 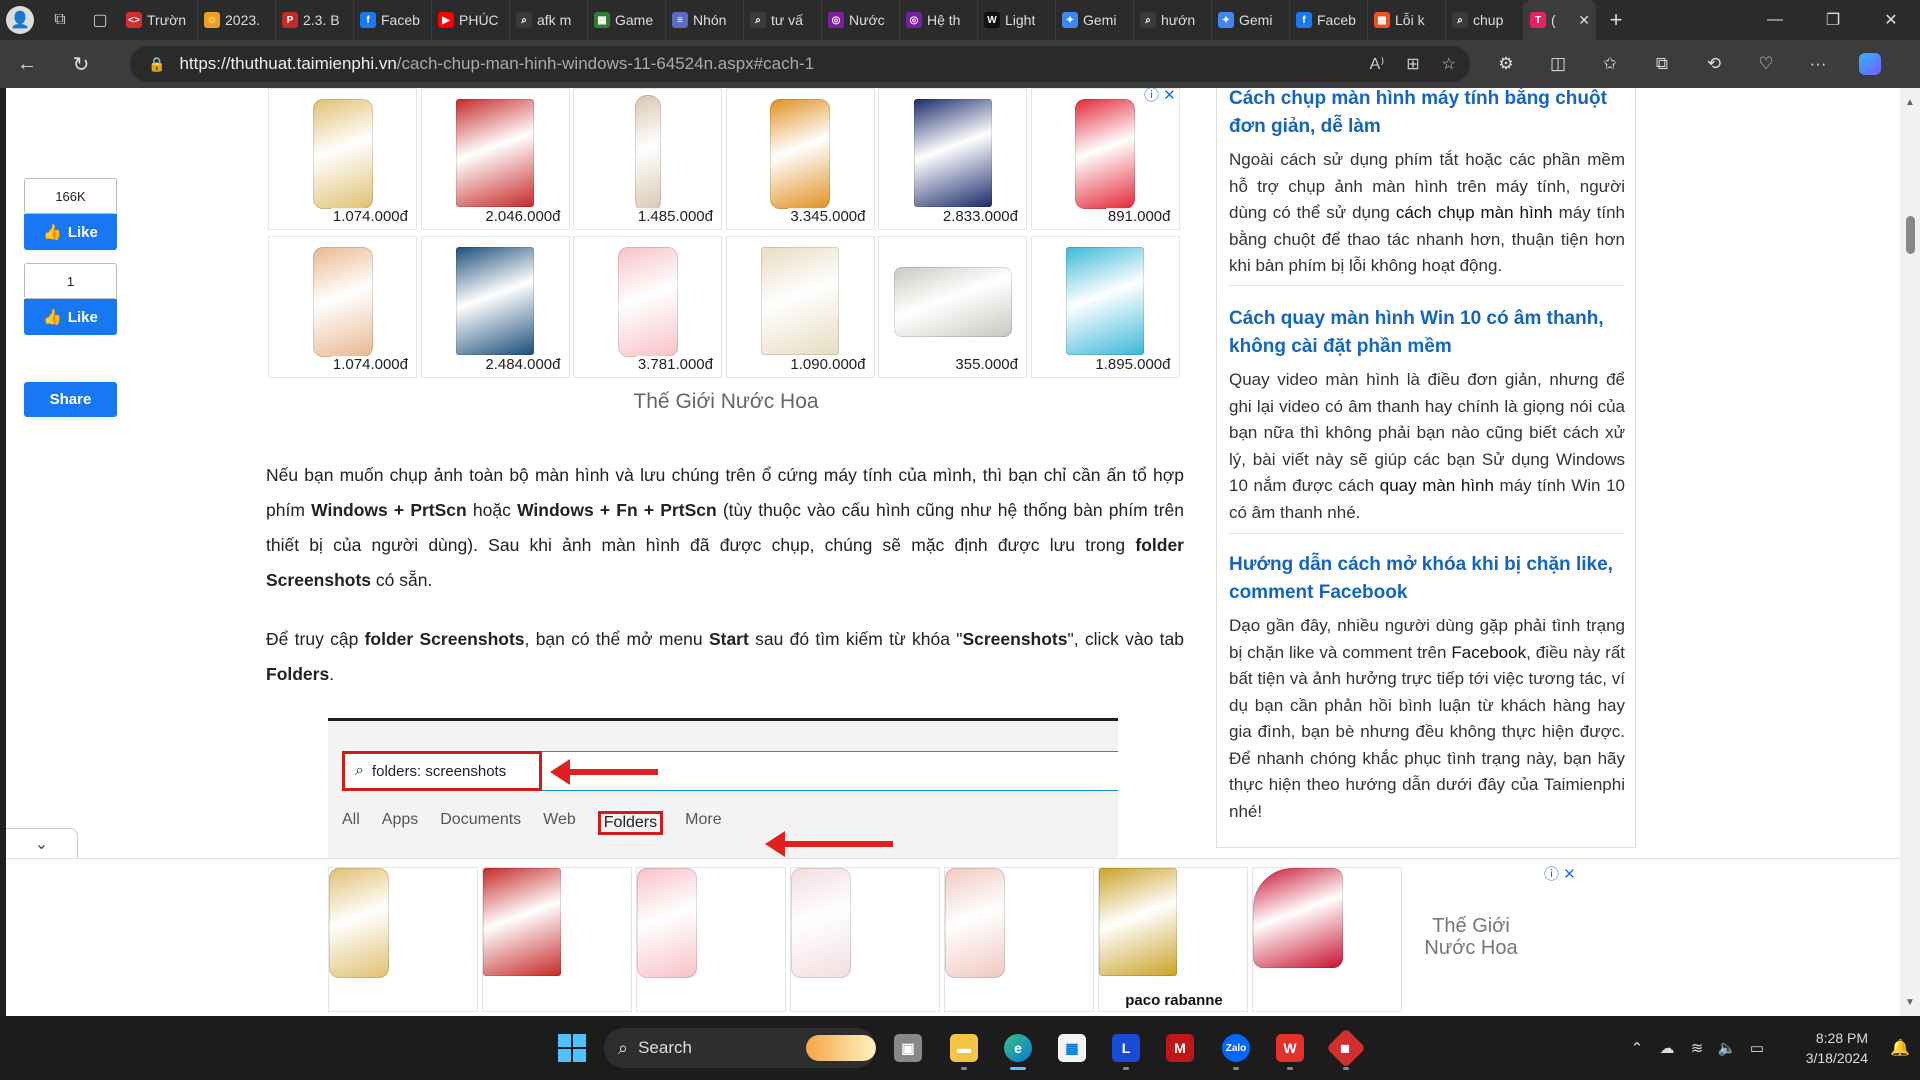 I want to click on app-available-icon: ⊞, so click(x=1412, y=64).